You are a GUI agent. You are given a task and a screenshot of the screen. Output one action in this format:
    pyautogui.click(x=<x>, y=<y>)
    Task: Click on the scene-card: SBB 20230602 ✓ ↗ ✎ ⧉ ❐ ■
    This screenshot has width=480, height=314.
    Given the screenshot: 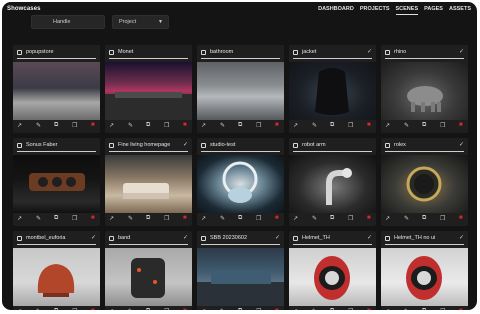 What is the action you would take?
    pyautogui.click(x=240, y=270)
    